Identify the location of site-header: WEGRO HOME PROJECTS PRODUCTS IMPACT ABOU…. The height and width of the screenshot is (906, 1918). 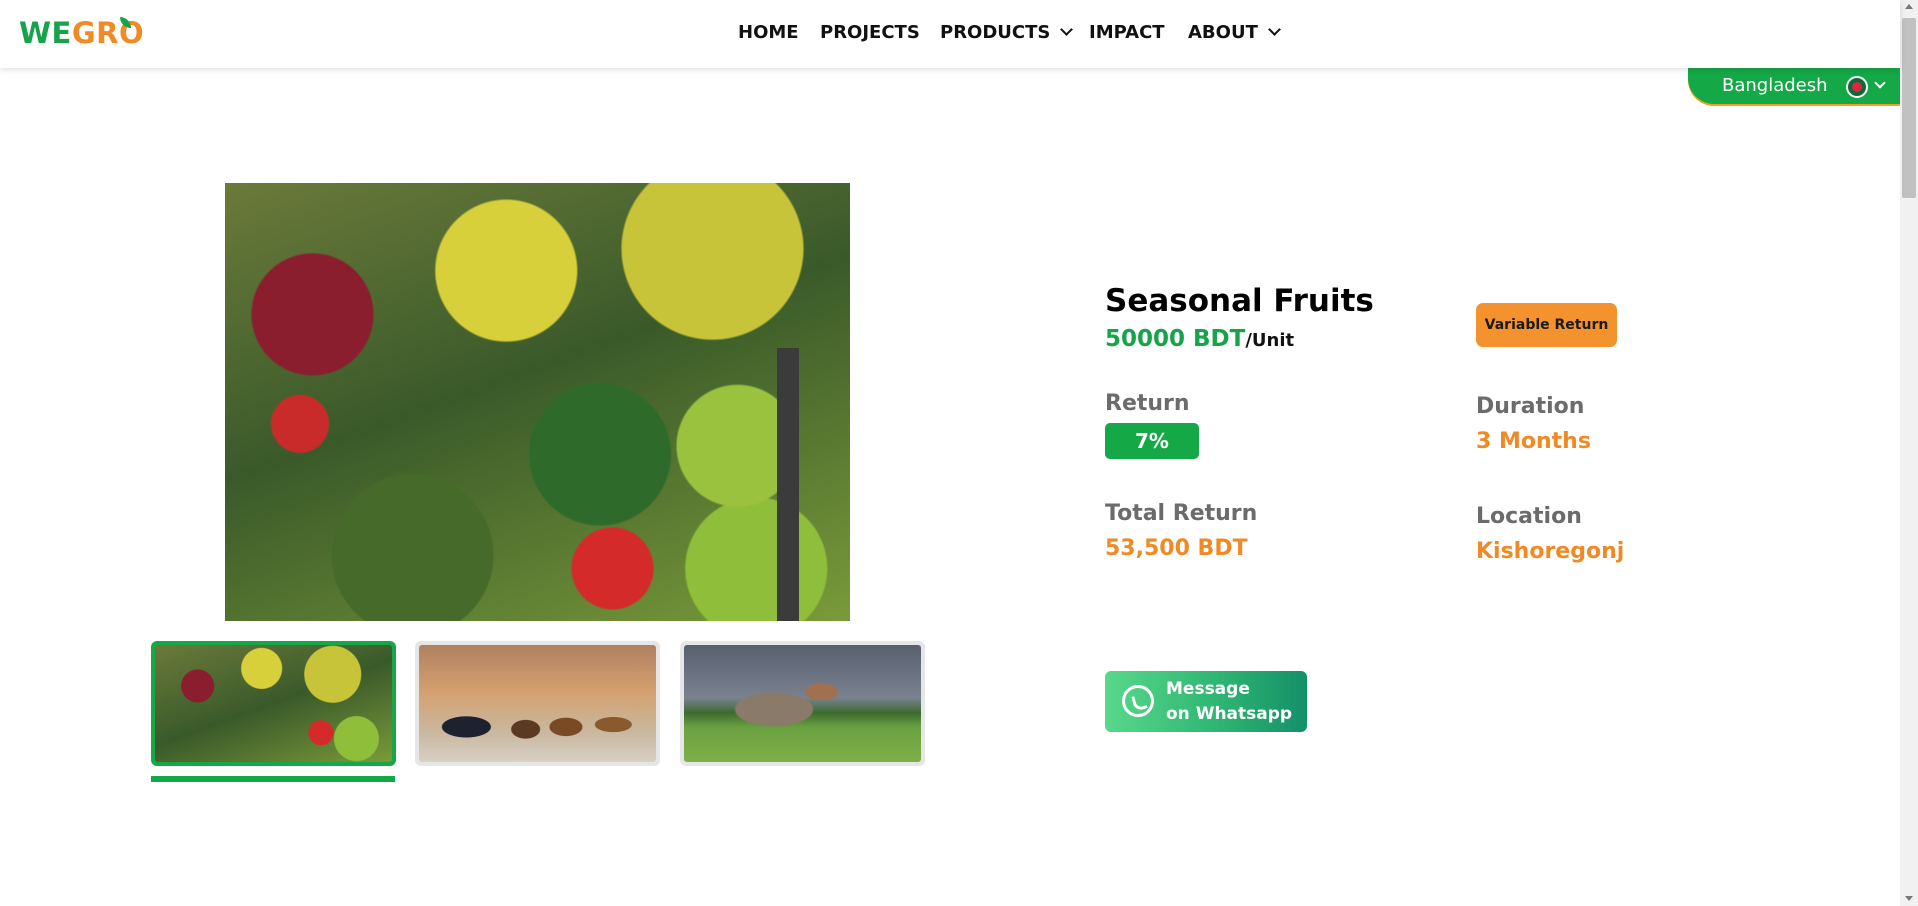
(950, 34).